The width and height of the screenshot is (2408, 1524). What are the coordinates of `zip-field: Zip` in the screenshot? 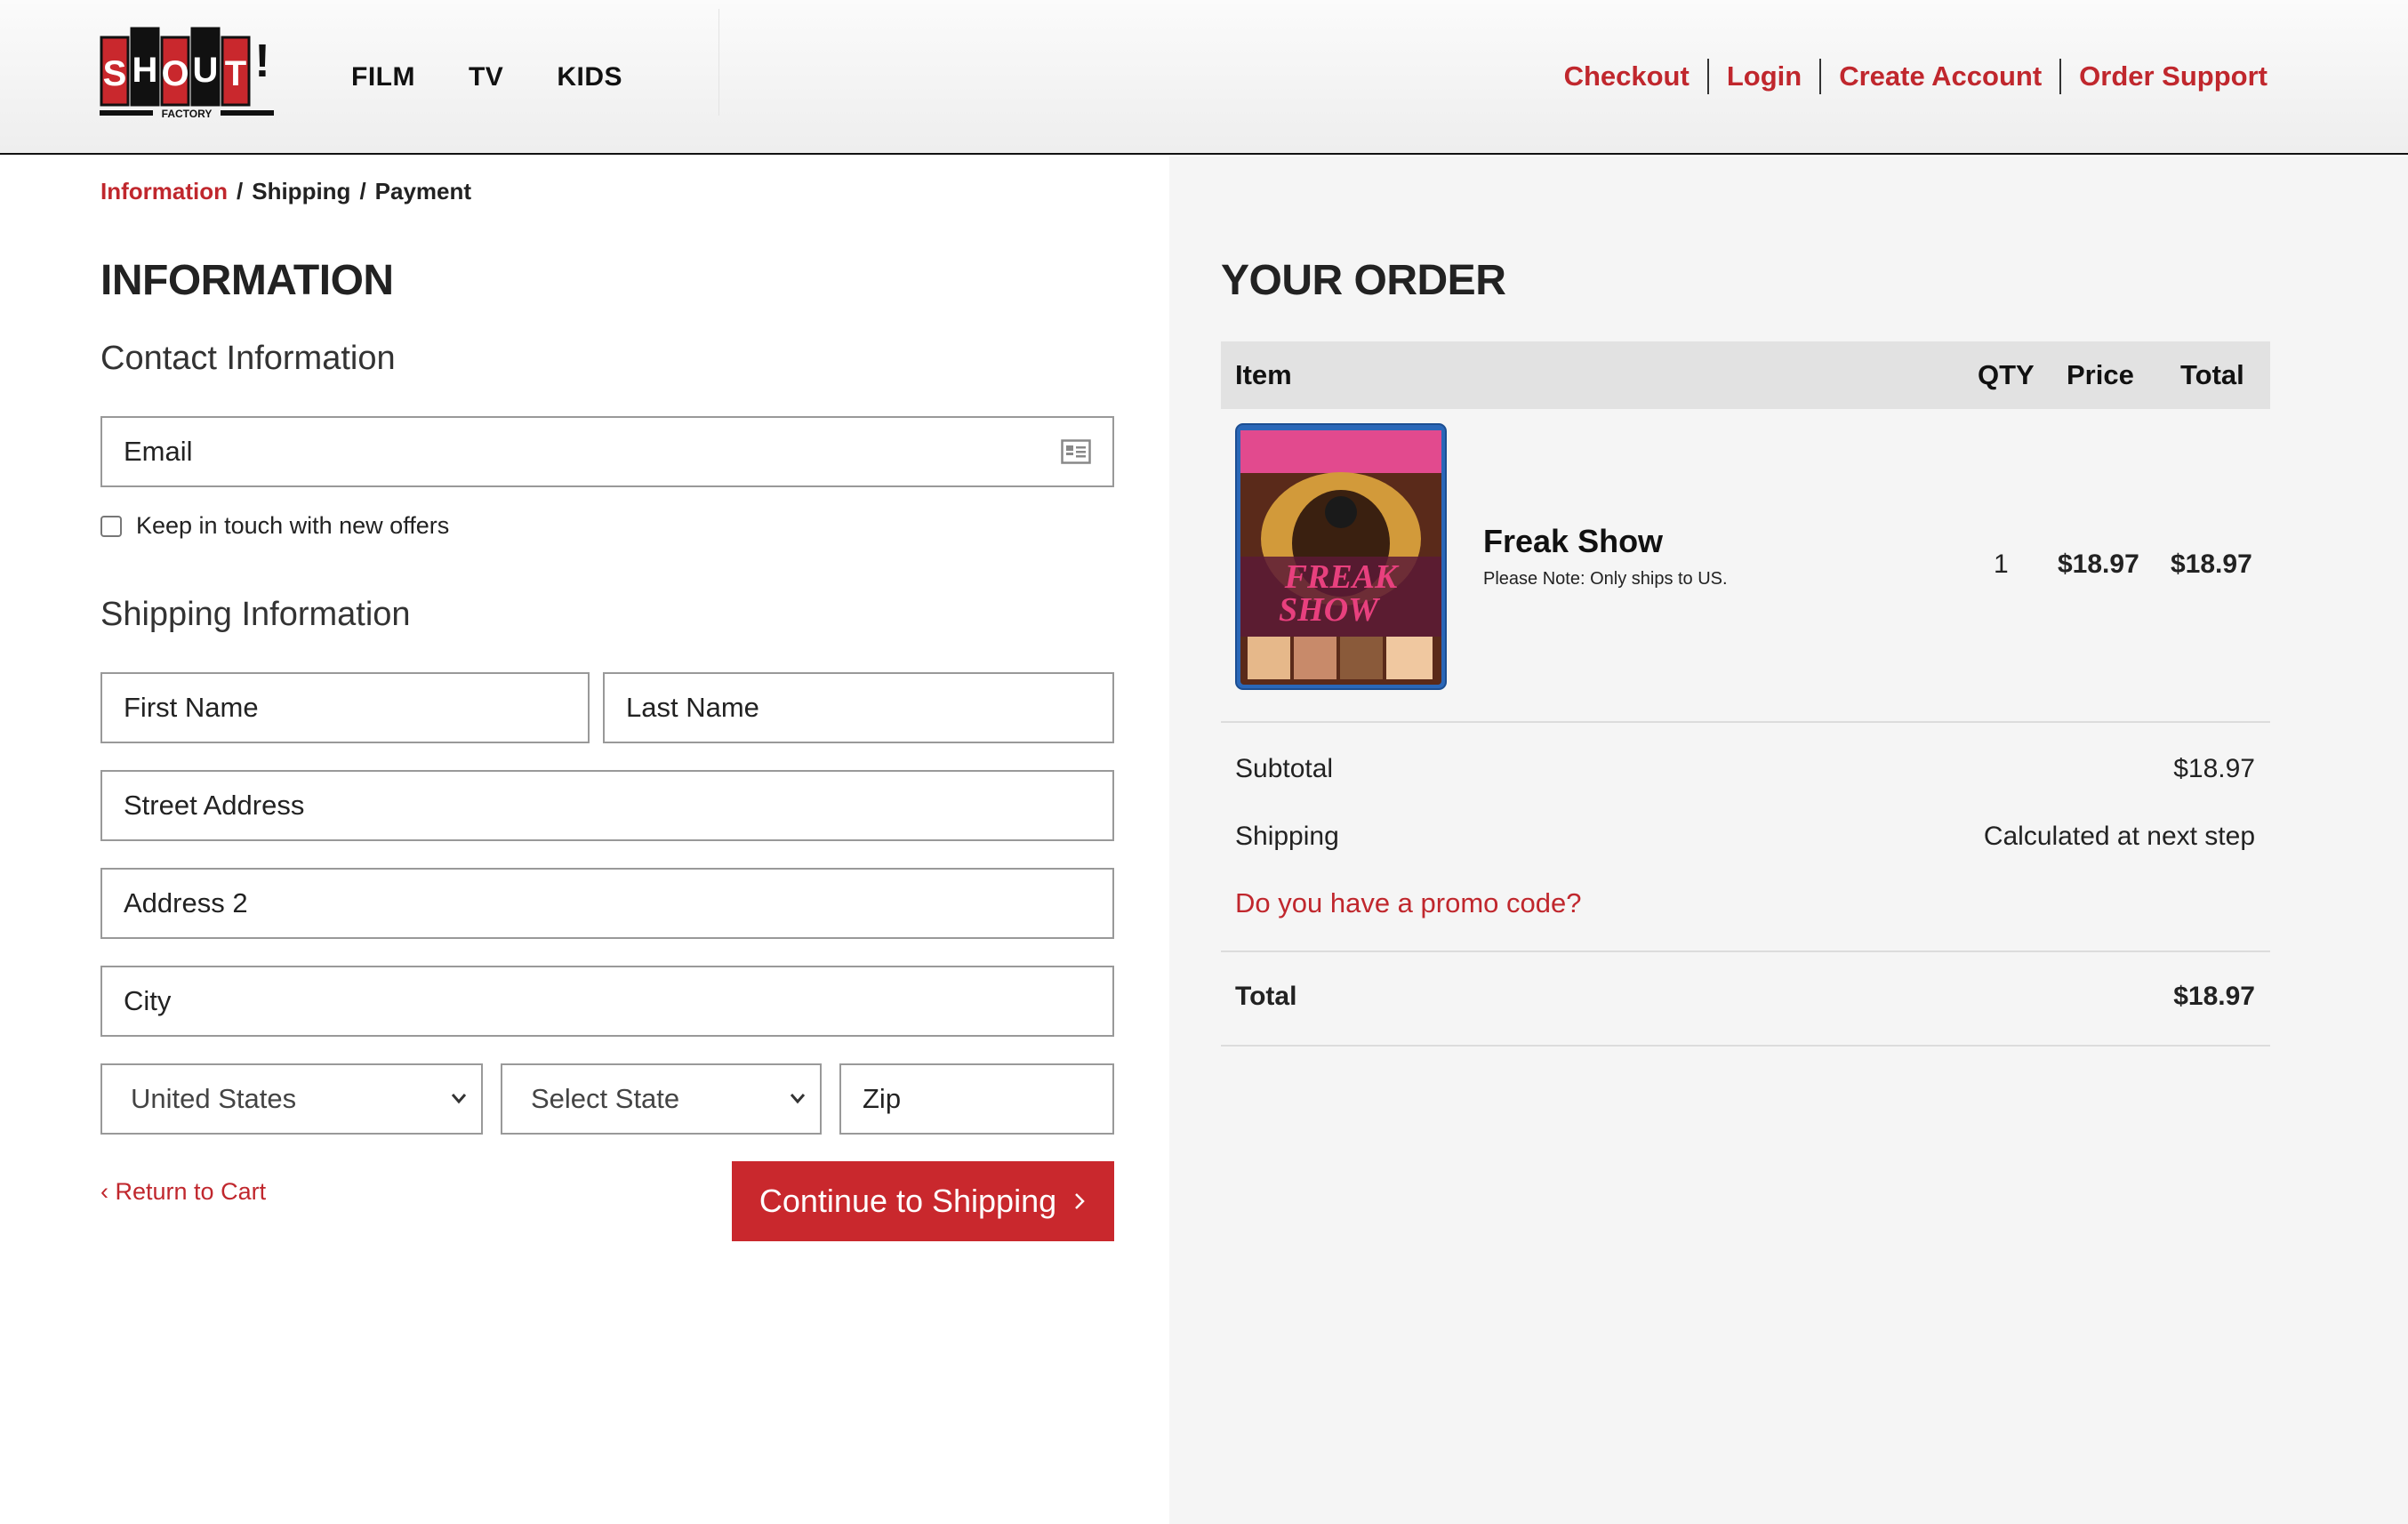 It's located at (976, 1099).